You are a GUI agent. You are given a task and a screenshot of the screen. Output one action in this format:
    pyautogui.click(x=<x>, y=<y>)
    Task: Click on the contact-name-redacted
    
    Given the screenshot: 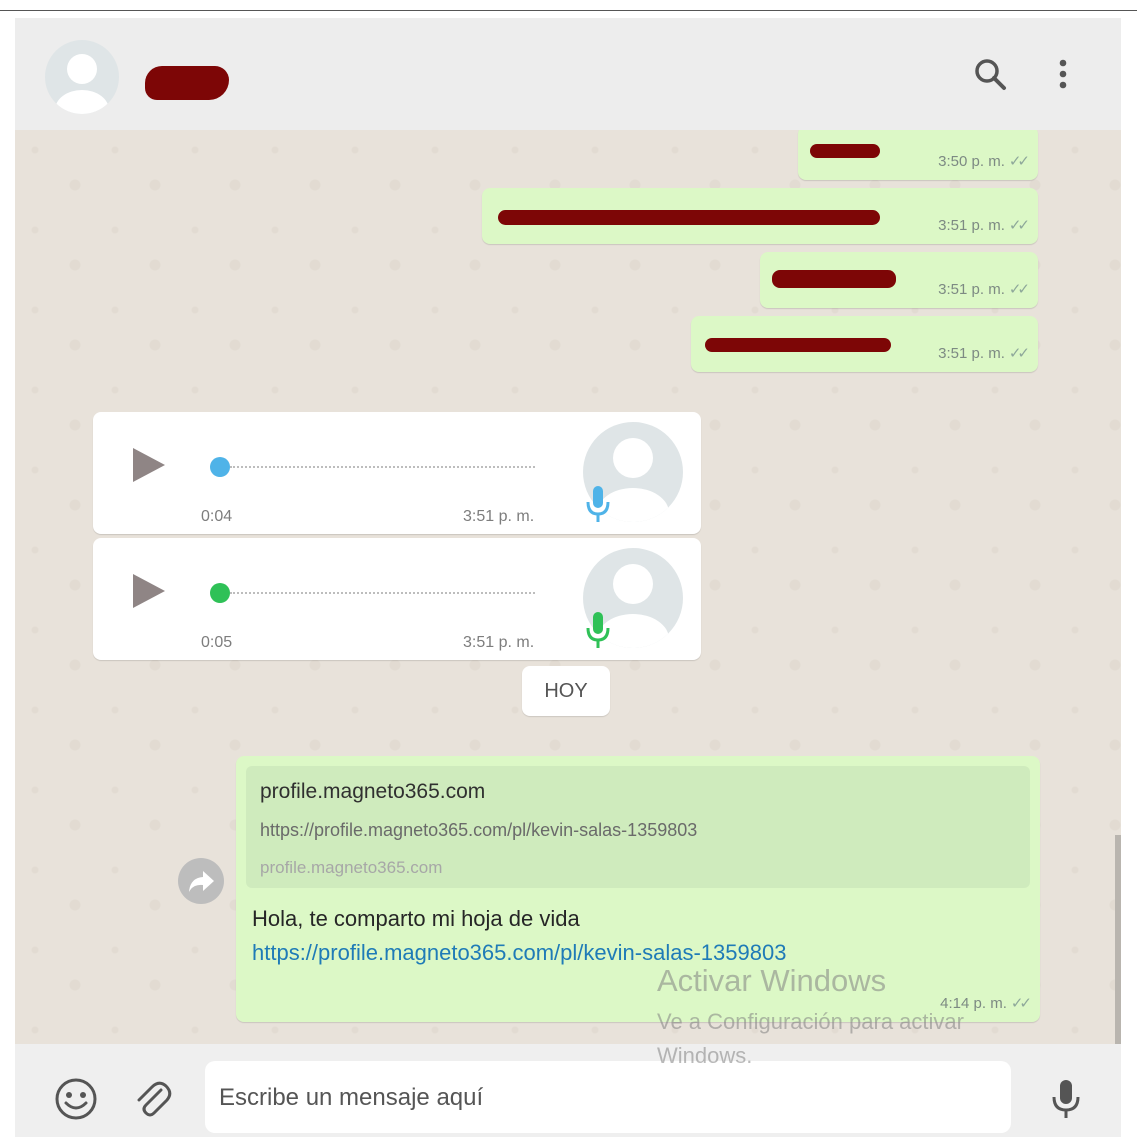 What is the action you would take?
    pyautogui.click(x=187, y=83)
    